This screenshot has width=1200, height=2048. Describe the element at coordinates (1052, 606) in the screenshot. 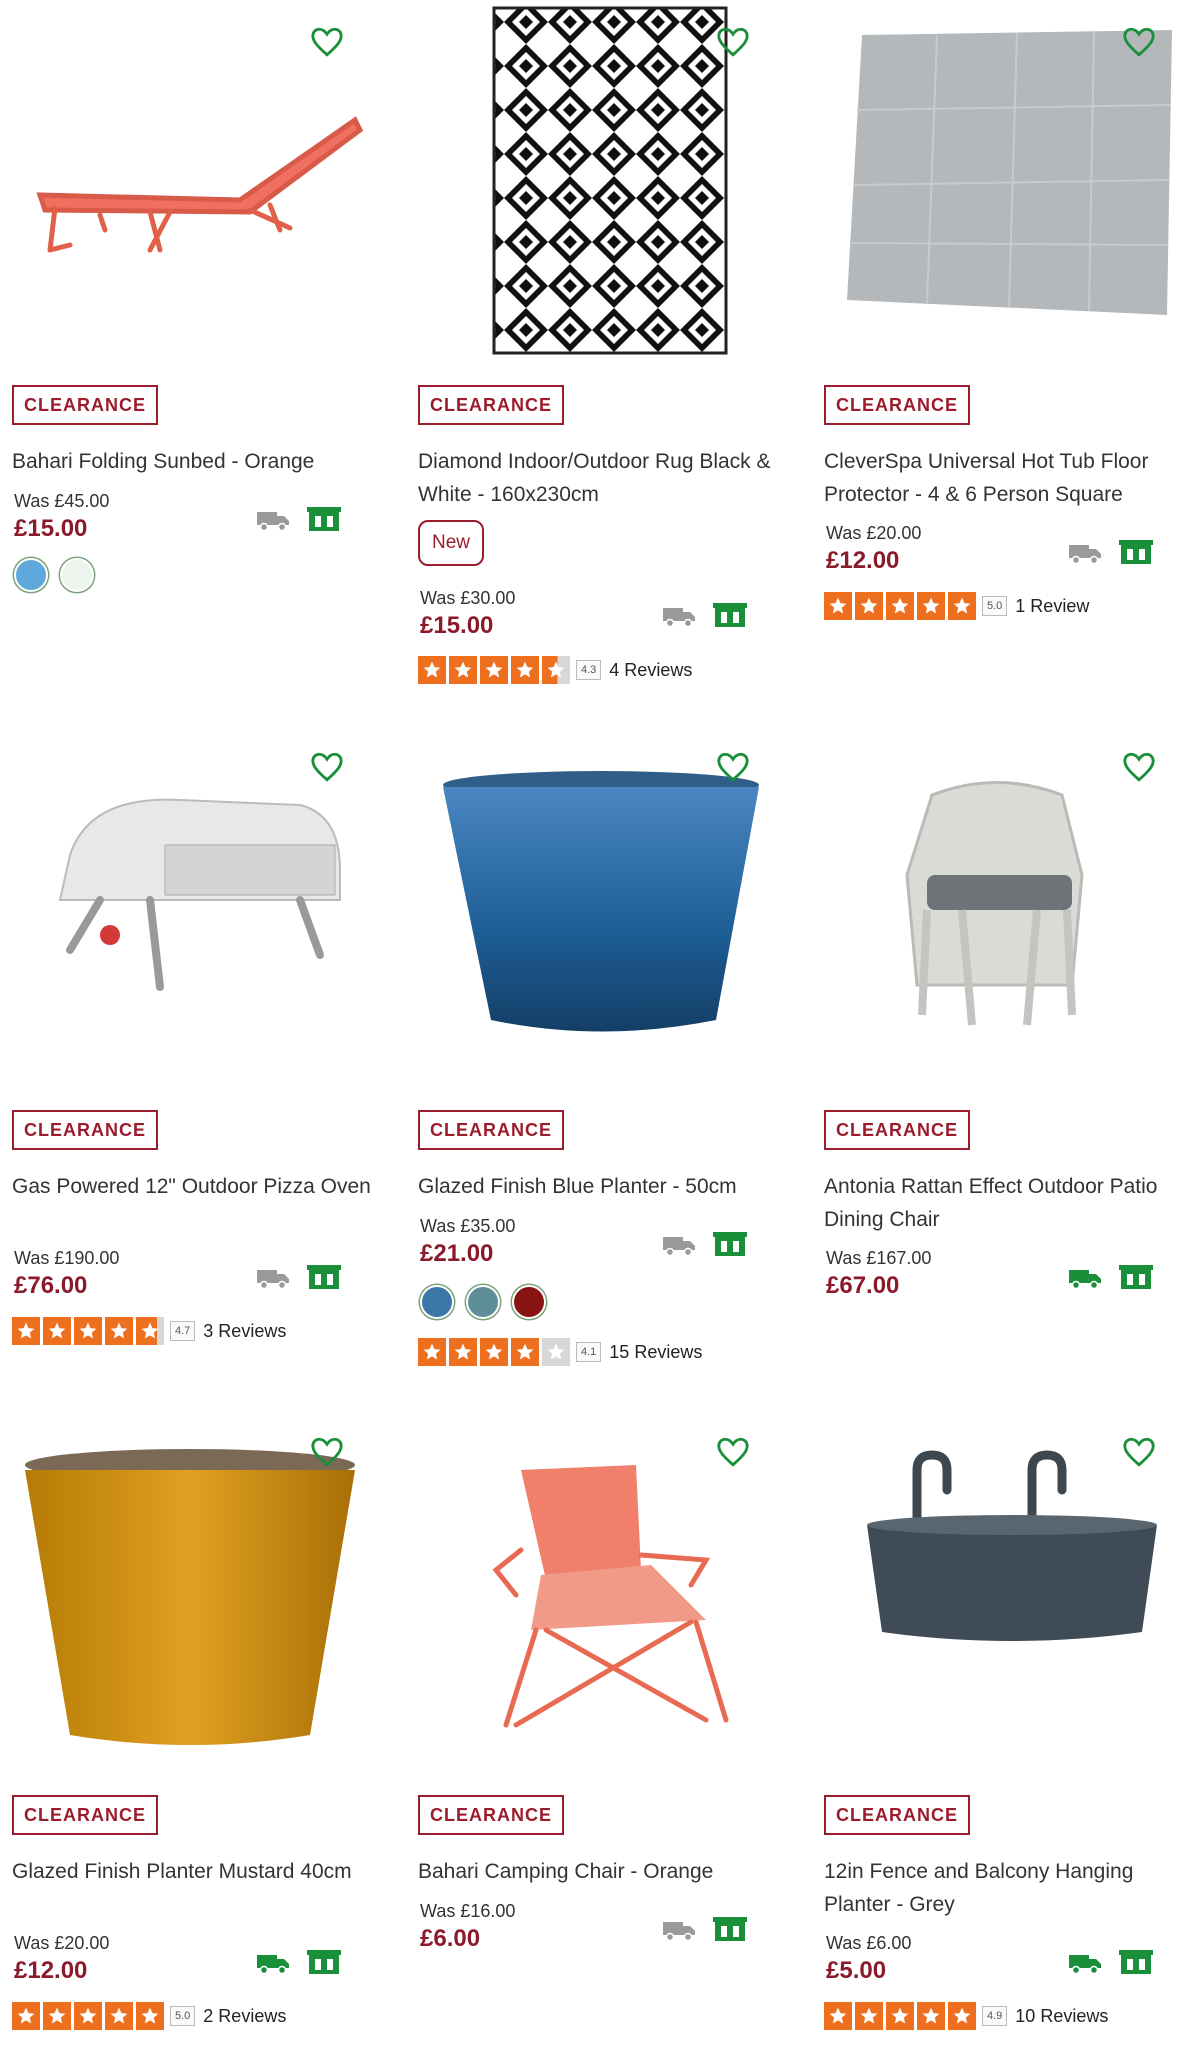

I see `review-count: 1 Review` at that location.